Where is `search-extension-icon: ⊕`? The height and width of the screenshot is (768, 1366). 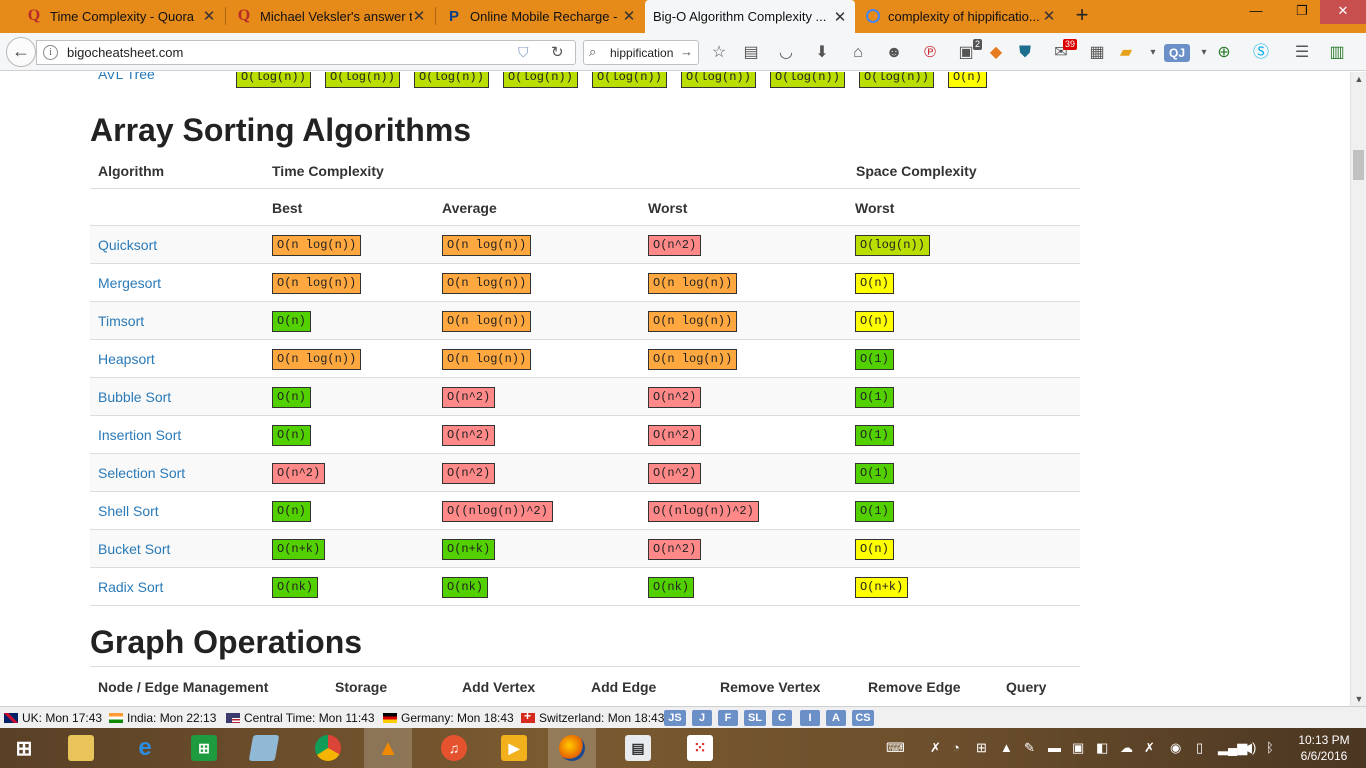
search-extension-icon: ⊕ is located at coordinates (1224, 53).